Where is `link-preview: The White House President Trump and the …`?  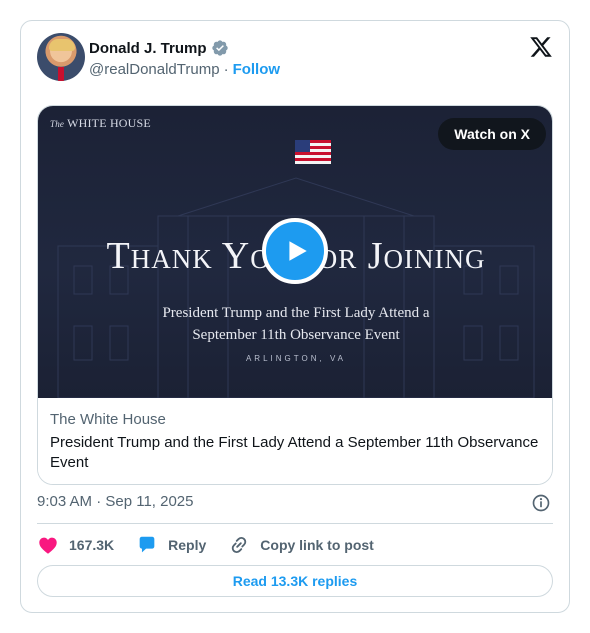
link-preview: The White House President Trump and the … is located at coordinates (295, 441).